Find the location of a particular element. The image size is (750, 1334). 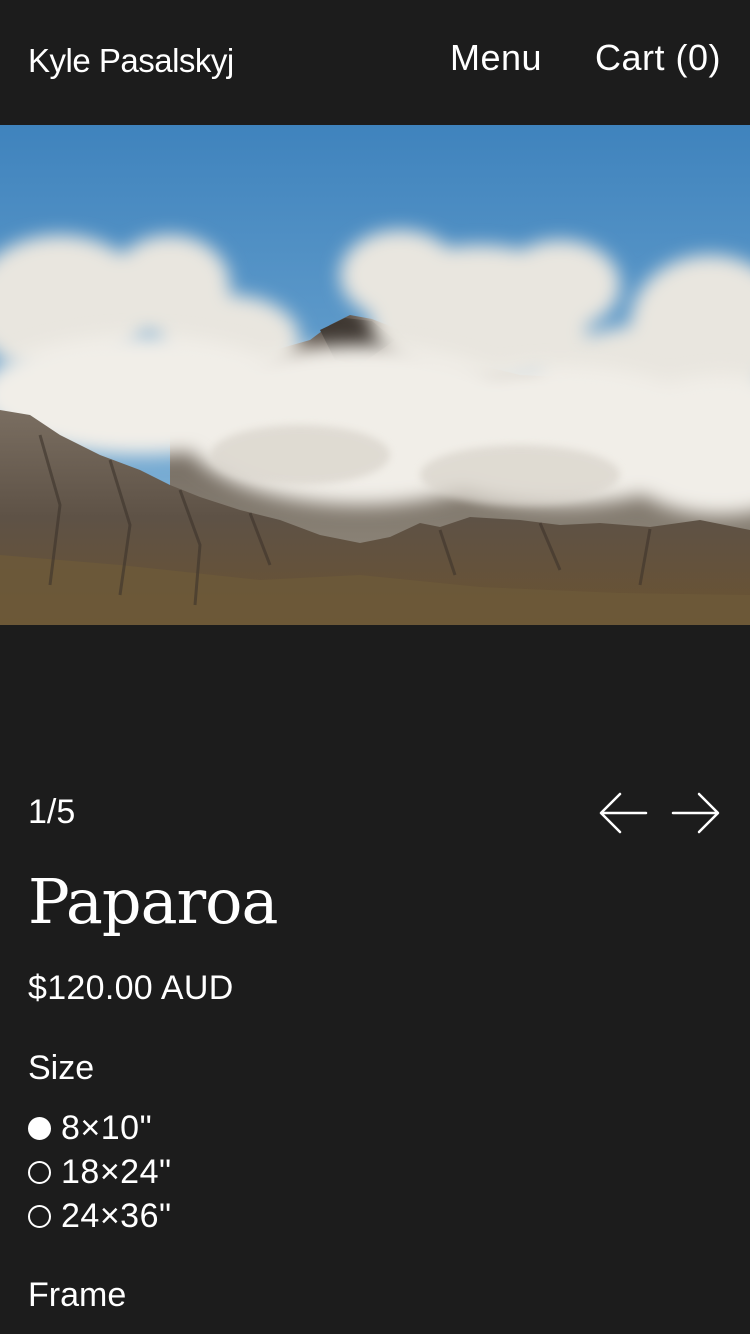

previous-image-button is located at coordinates (623, 813).